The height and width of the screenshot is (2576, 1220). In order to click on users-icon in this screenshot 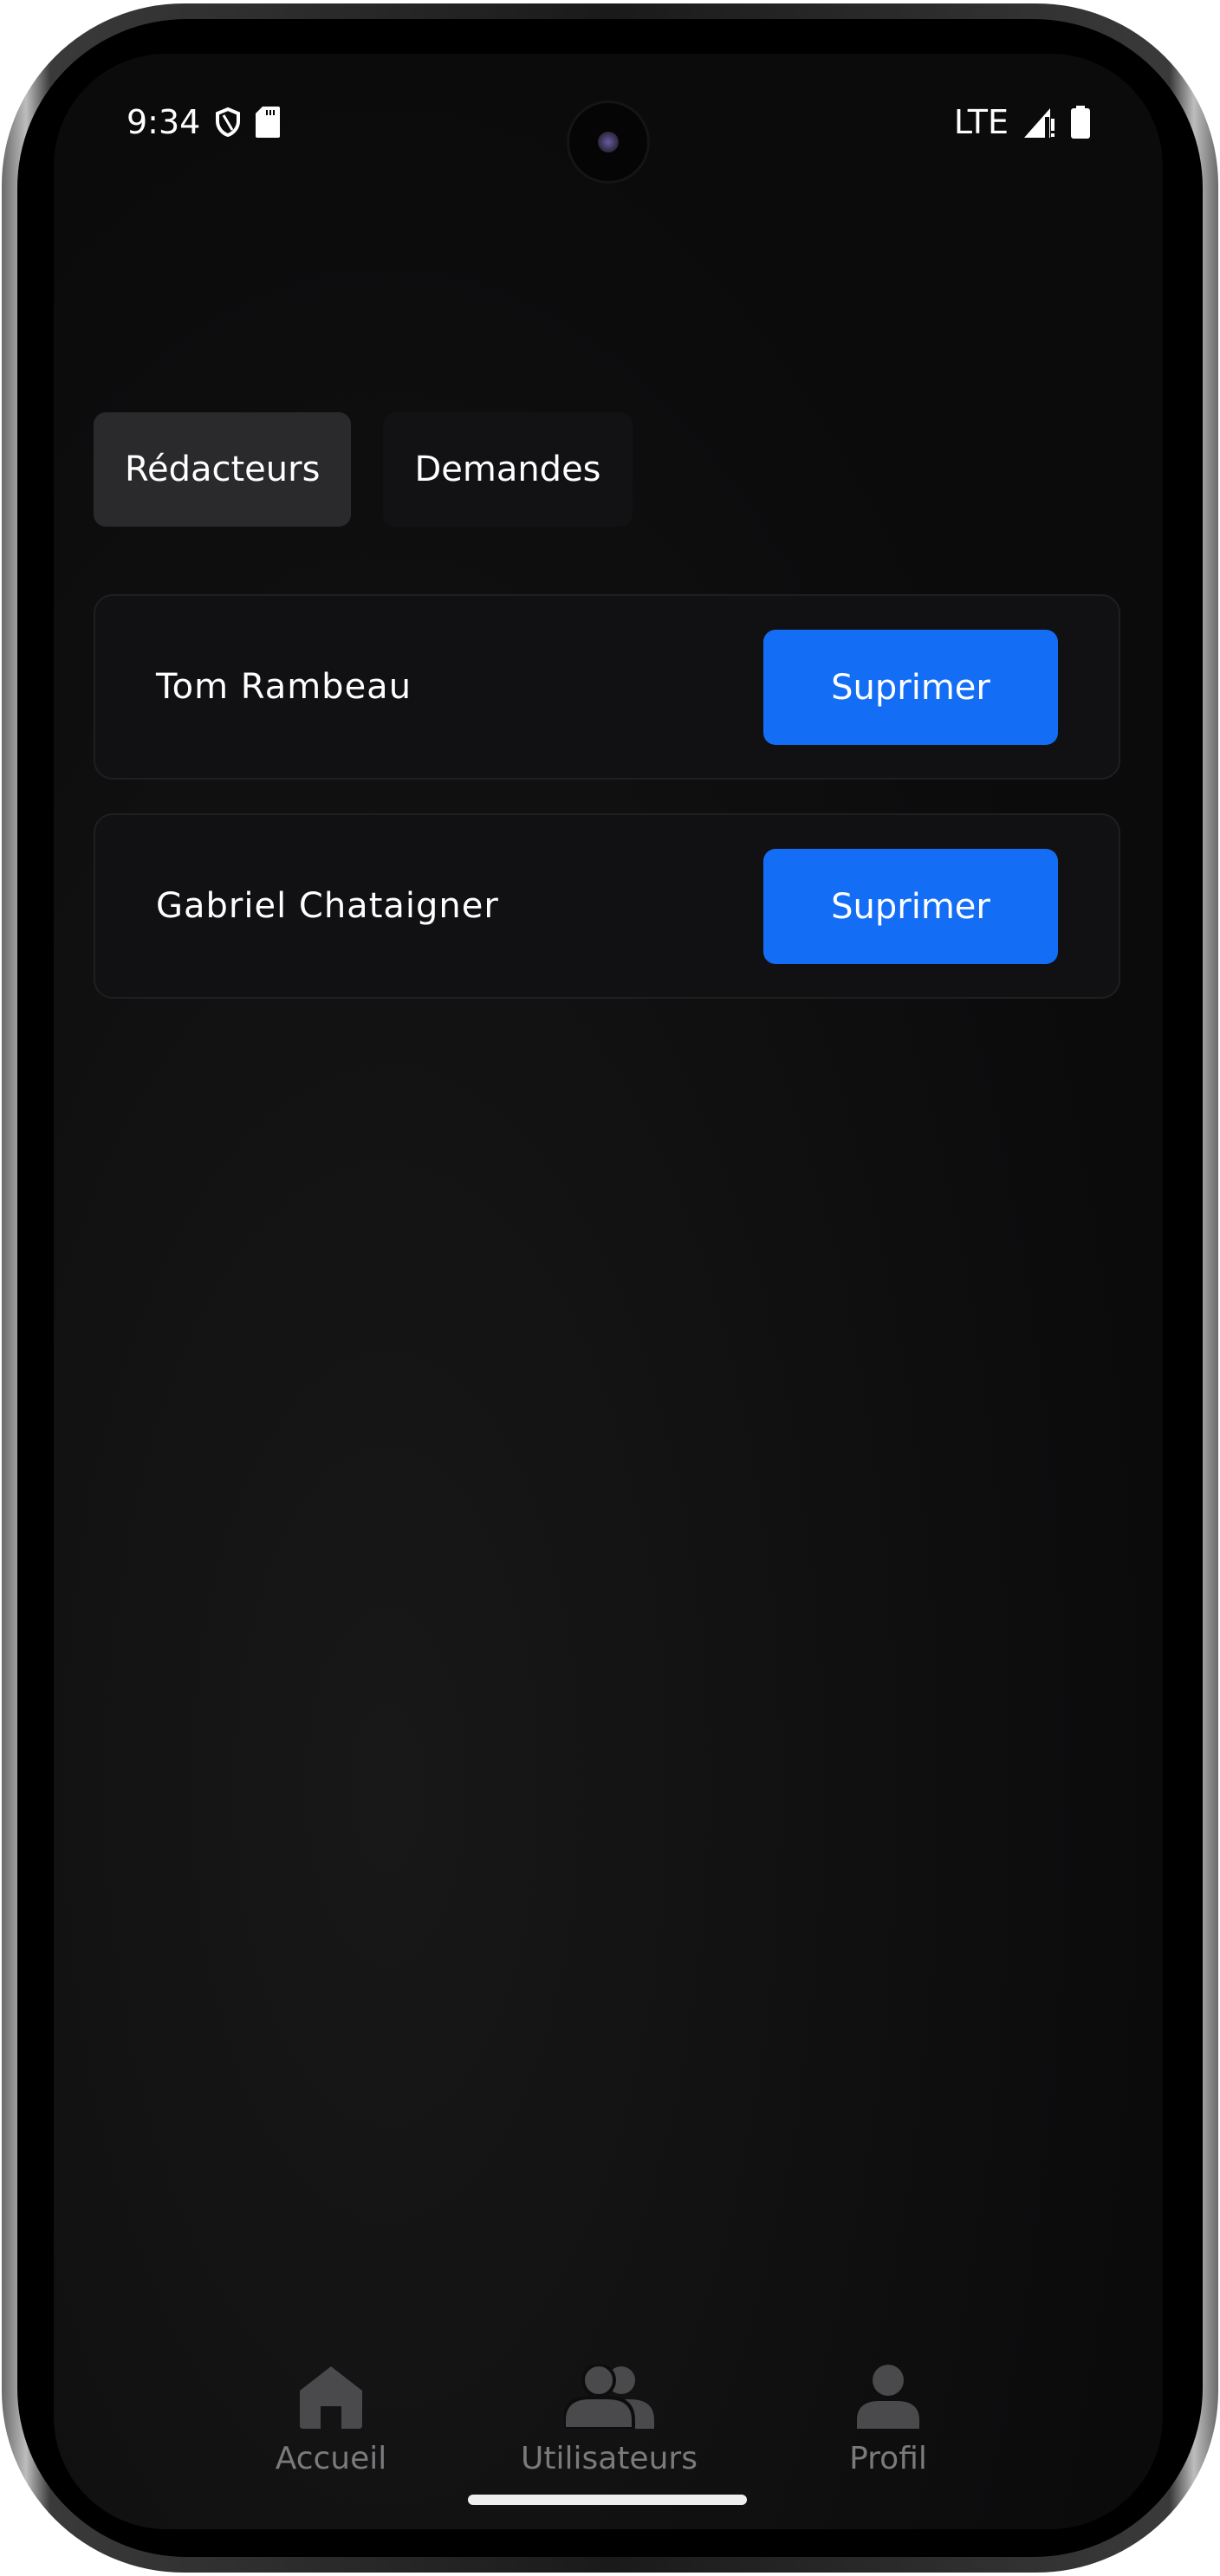, I will do `click(609, 2397)`.